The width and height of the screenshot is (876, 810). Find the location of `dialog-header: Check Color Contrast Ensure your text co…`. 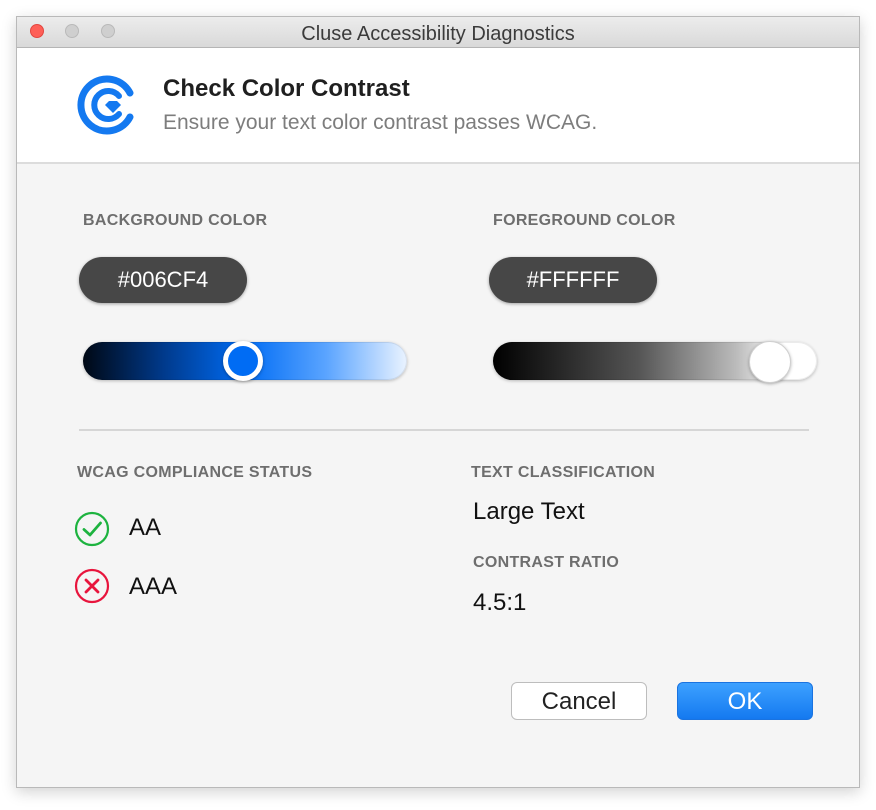

dialog-header: Check Color Contrast Ensure your text co… is located at coordinates (438, 106).